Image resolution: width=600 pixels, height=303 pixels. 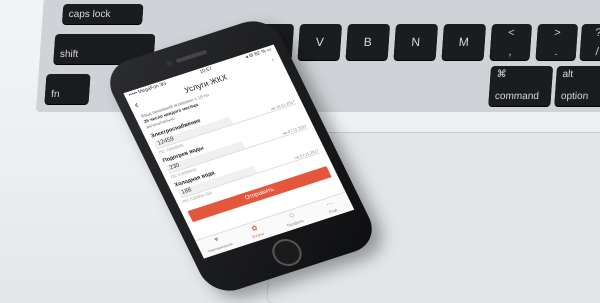 What do you see at coordinates (557, 33) in the screenshot?
I see `period-top-label: >` at bounding box center [557, 33].